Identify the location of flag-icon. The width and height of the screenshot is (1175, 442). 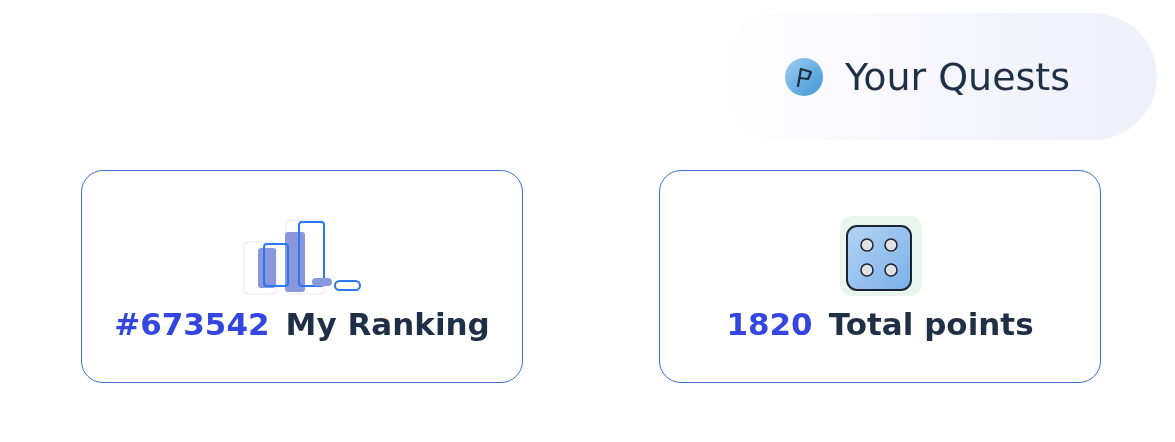
(804, 76).